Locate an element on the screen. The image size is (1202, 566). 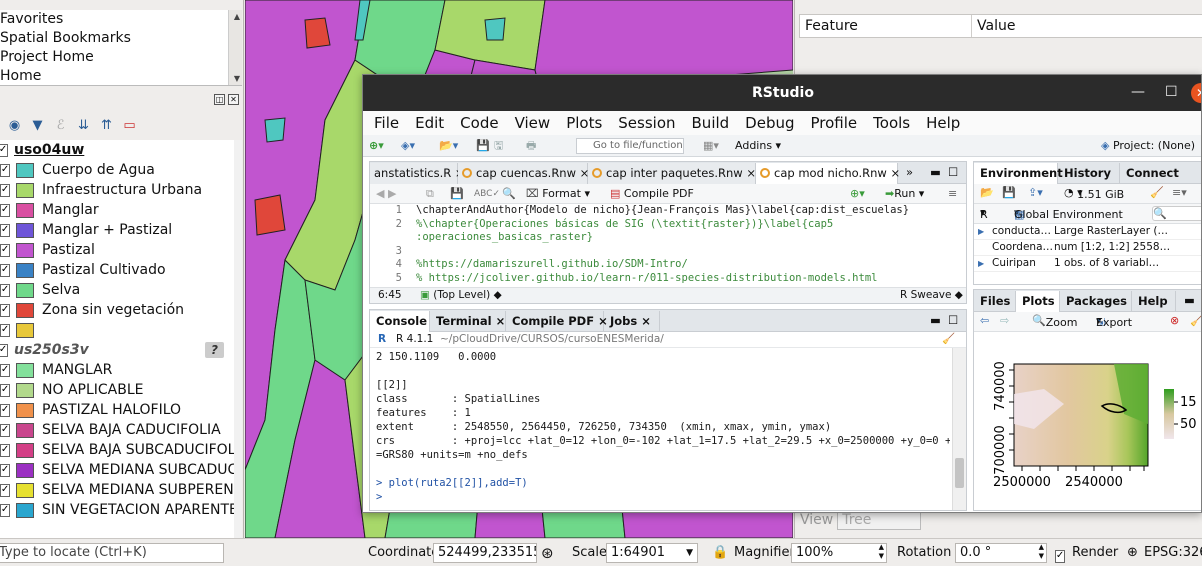
crs-label: EPSG:32614 is located at coordinates (1173, 553).